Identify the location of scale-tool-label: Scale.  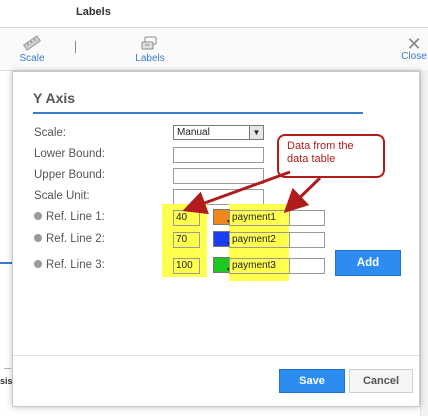
(32, 58).